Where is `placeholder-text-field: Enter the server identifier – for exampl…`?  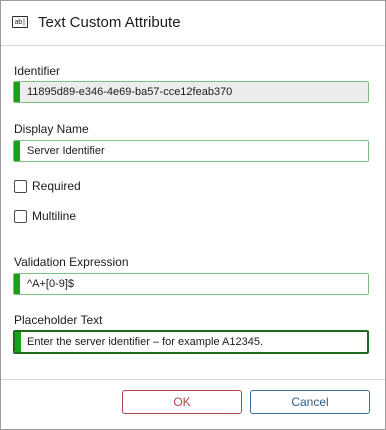 placeholder-text-field: Enter the server identifier – for exampl… is located at coordinates (191, 342).